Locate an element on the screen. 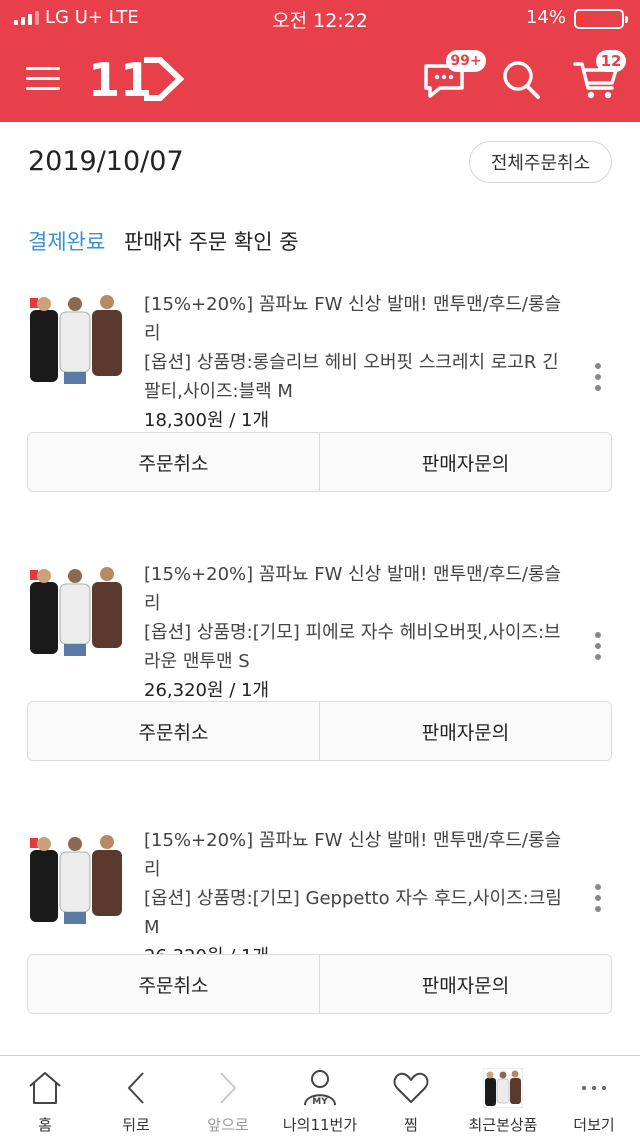  more-dots-icon is located at coordinates (594, 1088).